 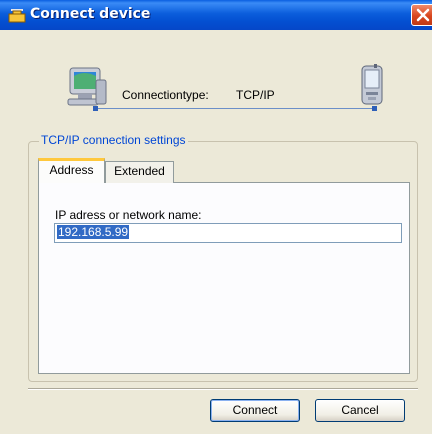 I want to click on connection-type-label: Connectiontype:, so click(x=165, y=95).